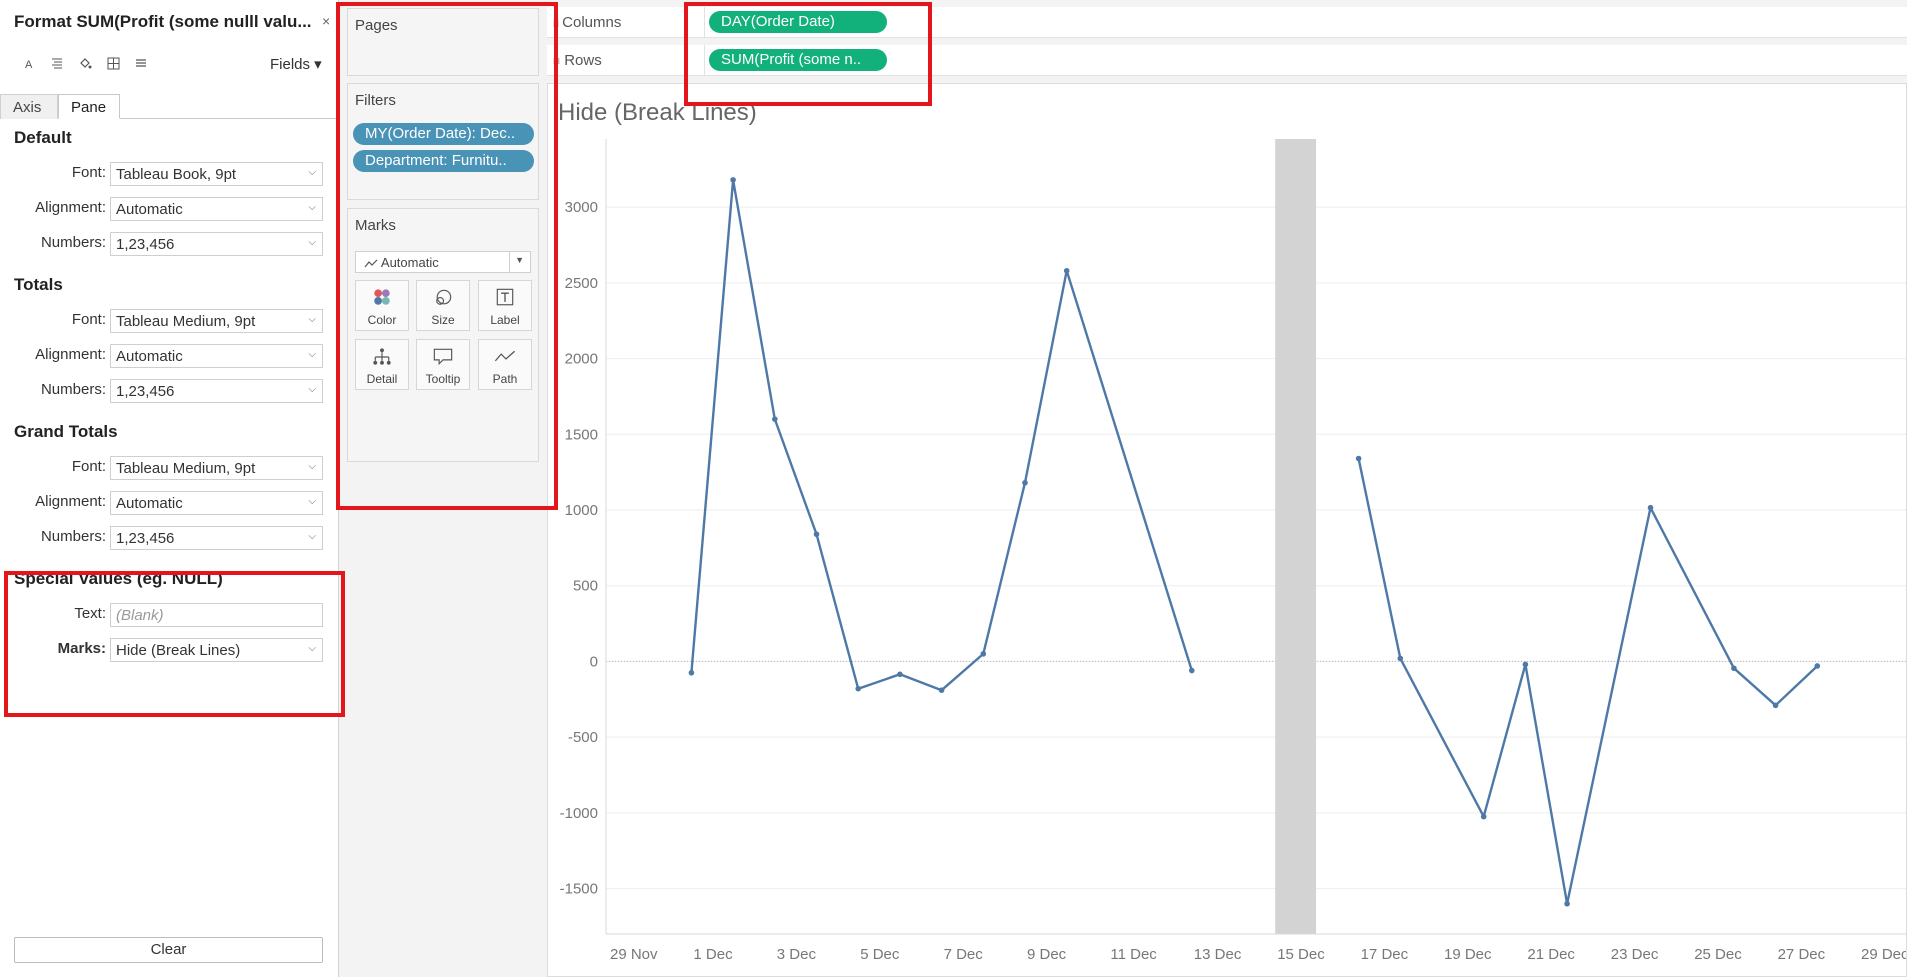 The height and width of the screenshot is (977, 1907). What do you see at coordinates (505, 320) in the screenshot?
I see `marks-label-label: Label` at bounding box center [505, 320].